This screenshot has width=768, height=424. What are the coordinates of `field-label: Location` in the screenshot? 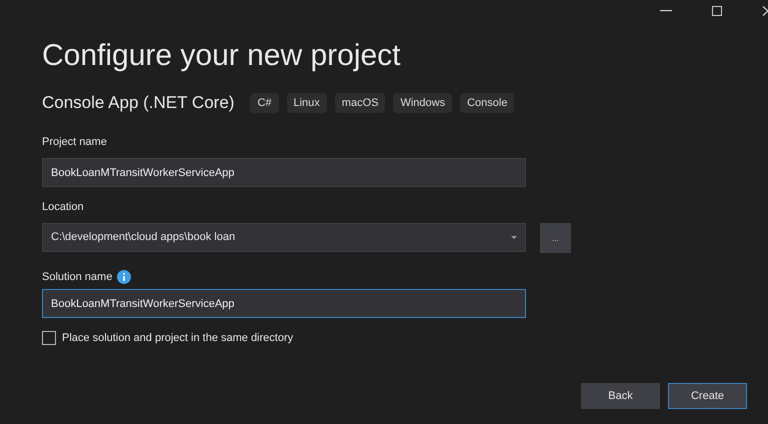 It's located at (63, 207).